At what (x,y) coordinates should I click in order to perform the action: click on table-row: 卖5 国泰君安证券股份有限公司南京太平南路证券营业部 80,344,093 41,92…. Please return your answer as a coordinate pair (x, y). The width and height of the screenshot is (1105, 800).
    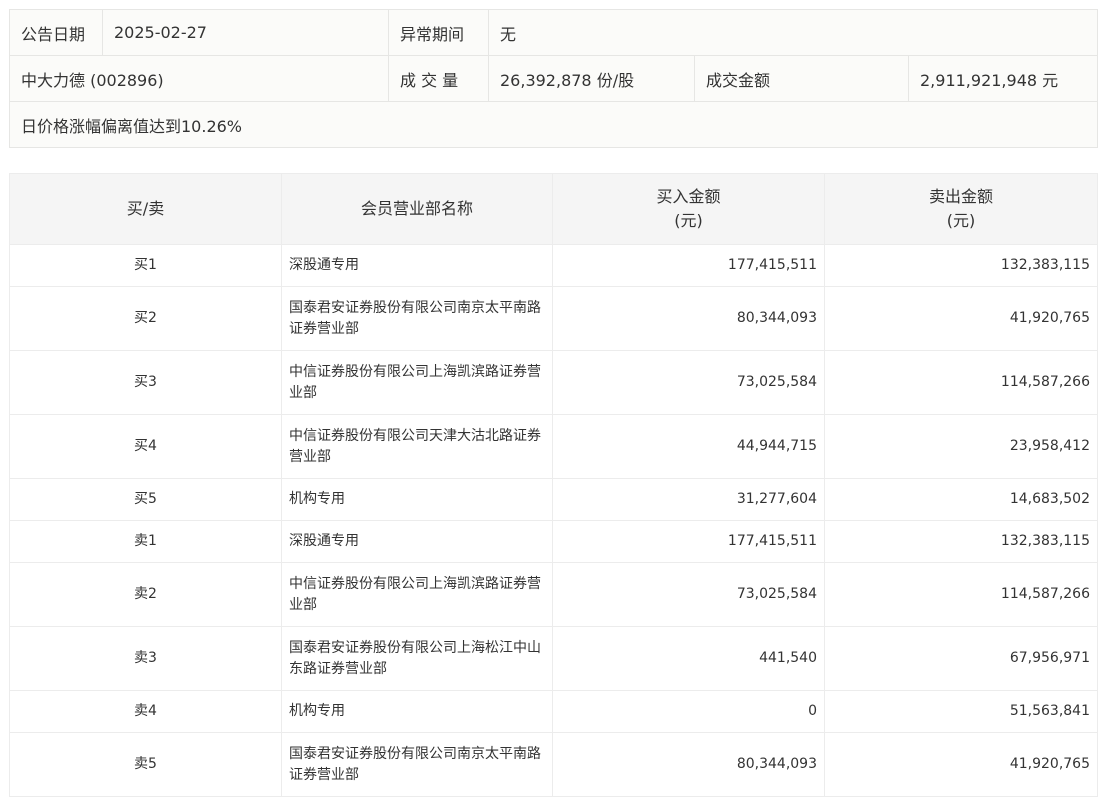
    Looking at the image, I should click on (553, 764).